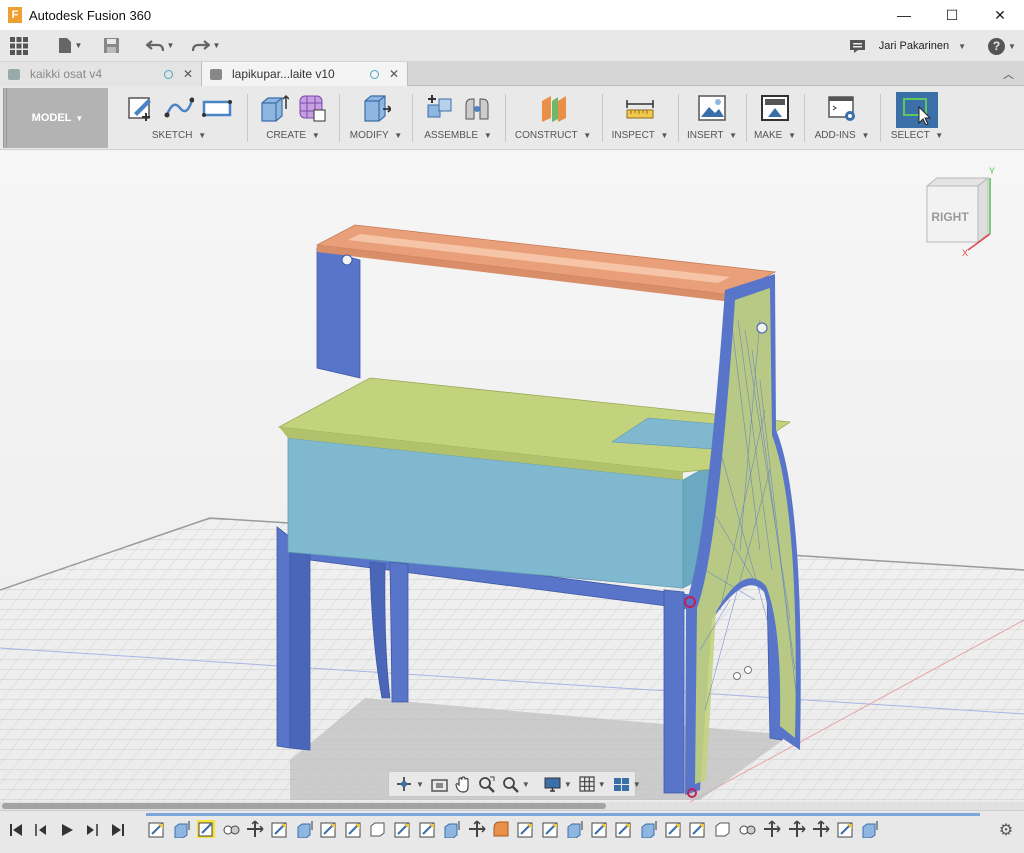 The width and height of the screenshot is (1024, 853). What do you see at coordinates (477, 108) in the screenshot?
I see `joint-icon` at bounding box center [477, 108].